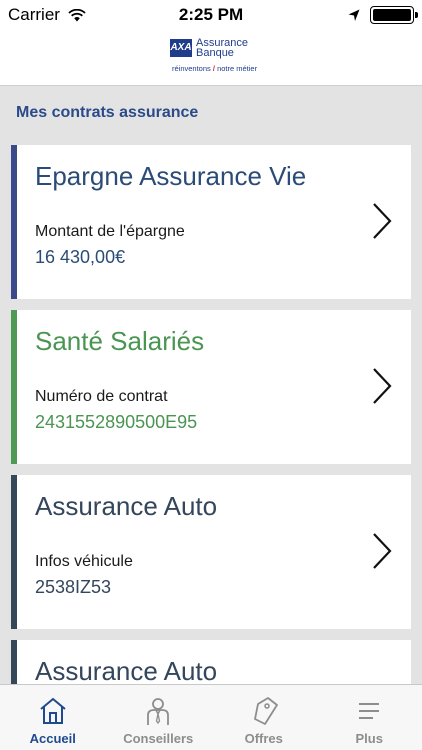 This screenshot has height=750, width=422. I want to click on section-title: Mes contrats assurance, so click(107, 112).